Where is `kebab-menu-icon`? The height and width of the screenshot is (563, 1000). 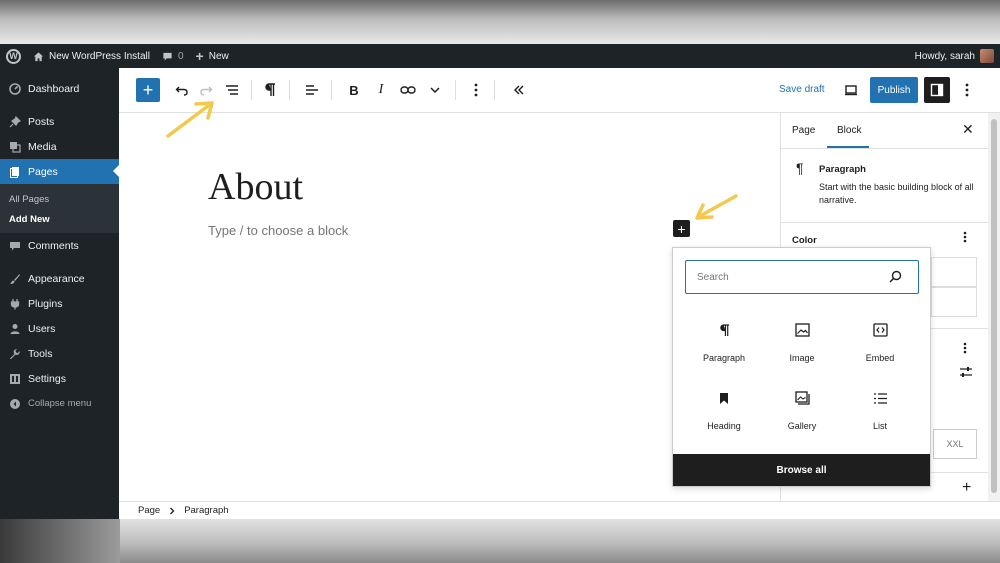
kebab-menu-icon is located at coordinates (965, 237).